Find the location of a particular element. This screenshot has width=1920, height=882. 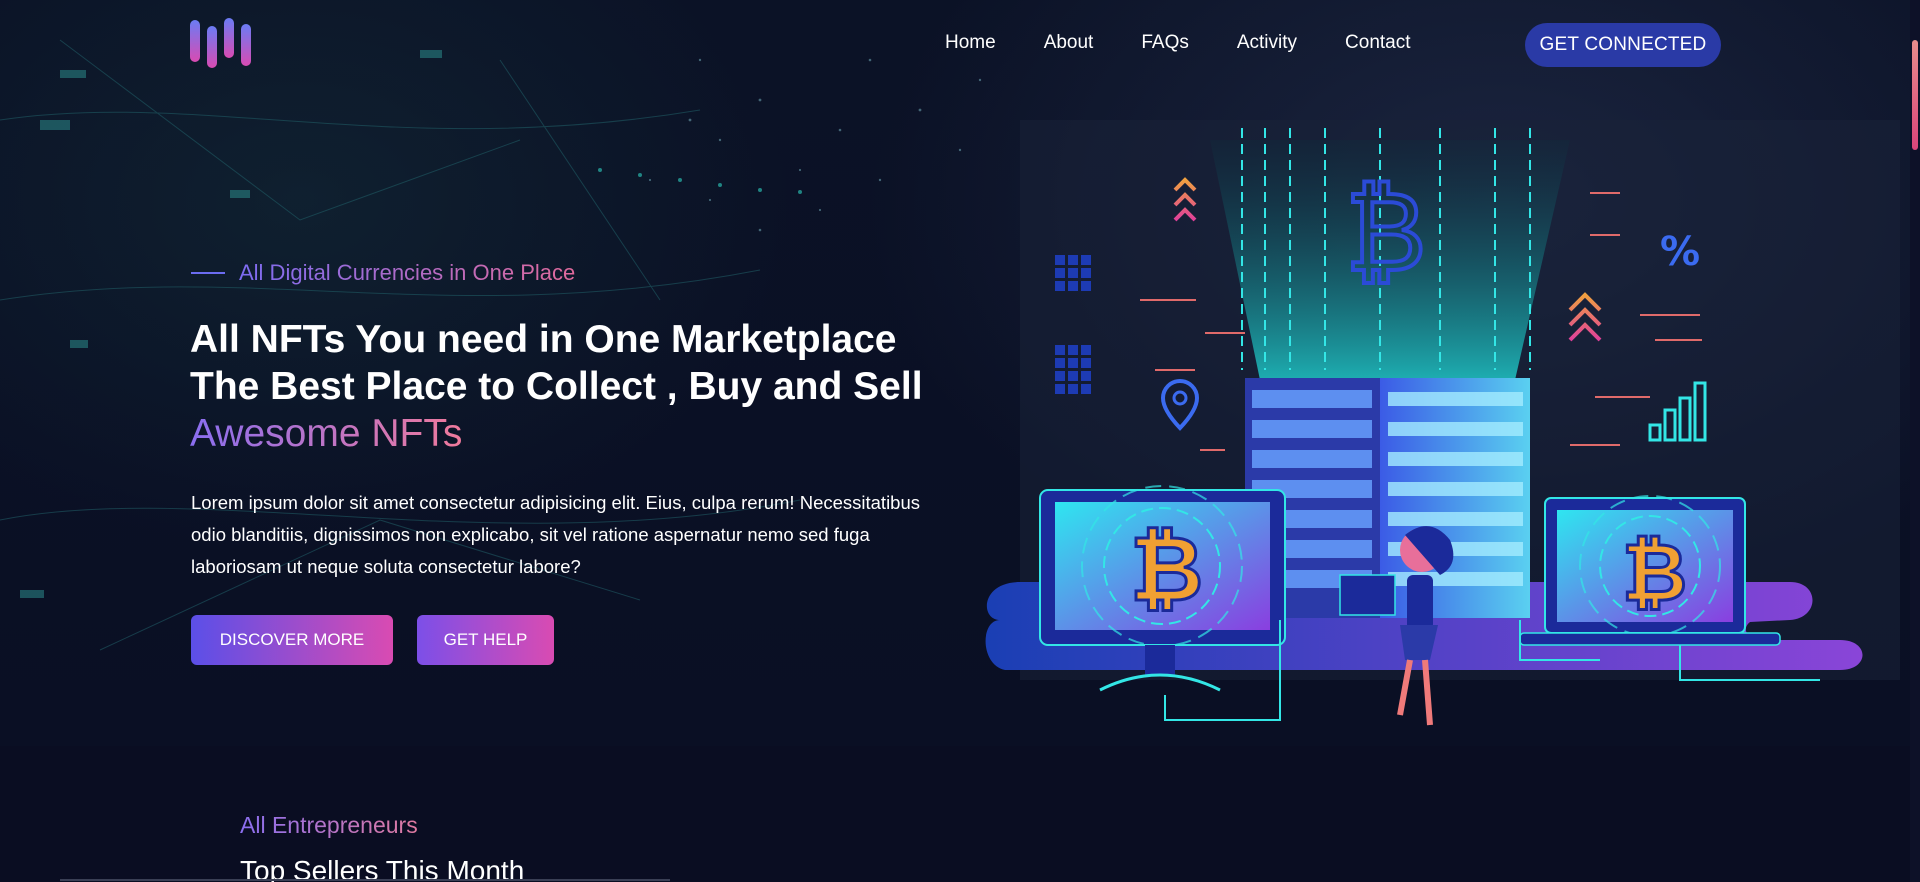

nav-contact: Contact is located at coordinates (1377, 43).